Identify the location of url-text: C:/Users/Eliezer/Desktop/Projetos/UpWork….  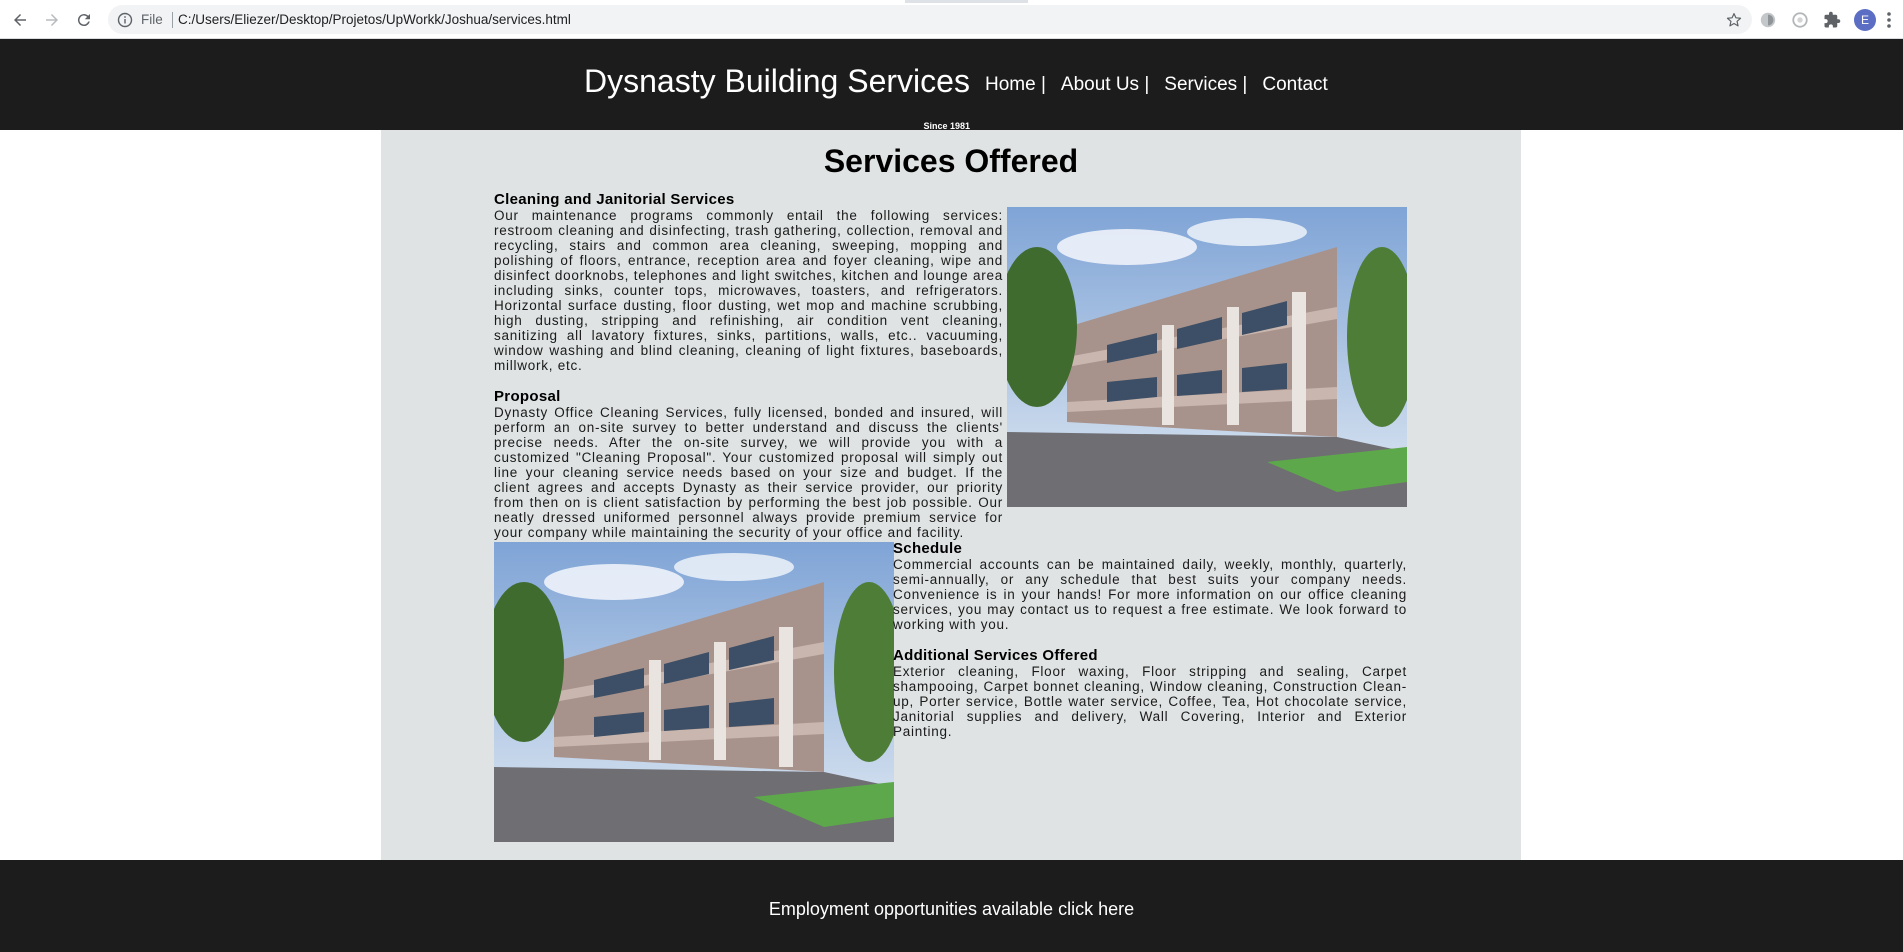
(374, 19).